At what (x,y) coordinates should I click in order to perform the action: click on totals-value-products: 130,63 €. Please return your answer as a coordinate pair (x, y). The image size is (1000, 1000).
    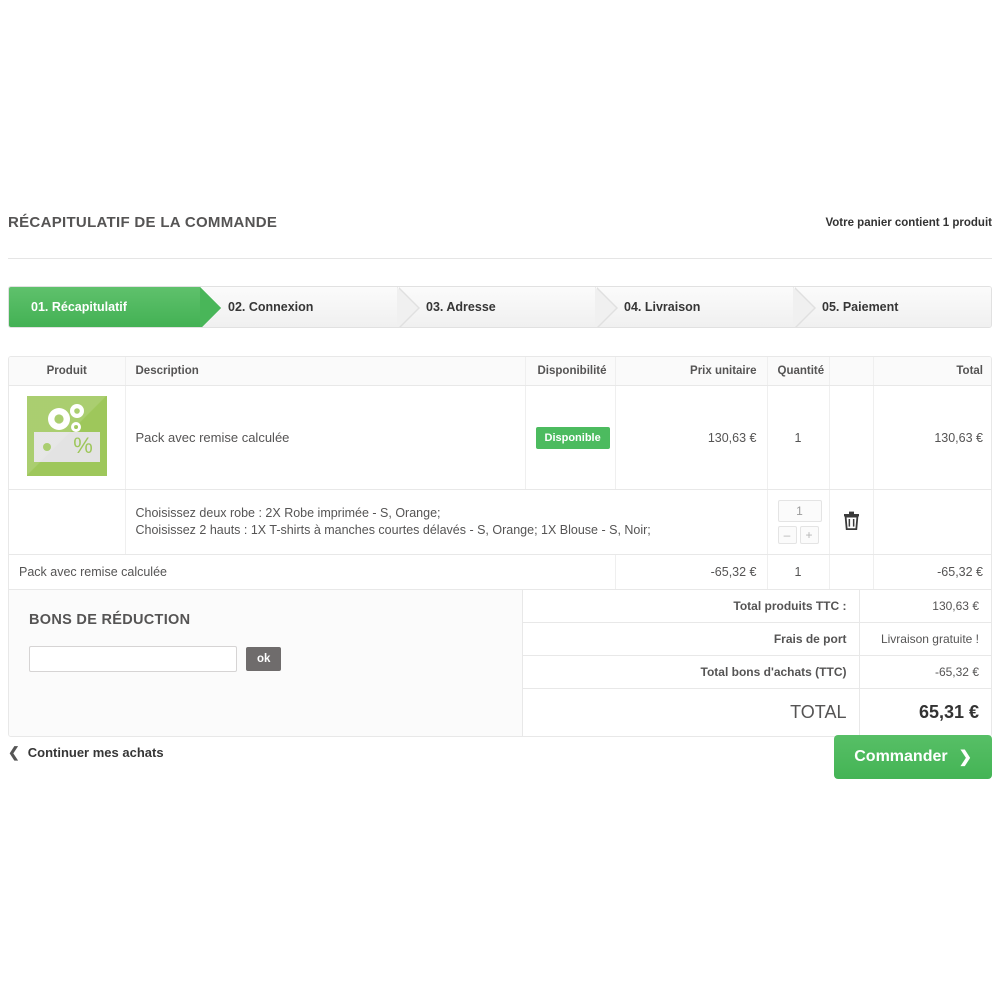
    Looking at the image, I should click on (925, 606).